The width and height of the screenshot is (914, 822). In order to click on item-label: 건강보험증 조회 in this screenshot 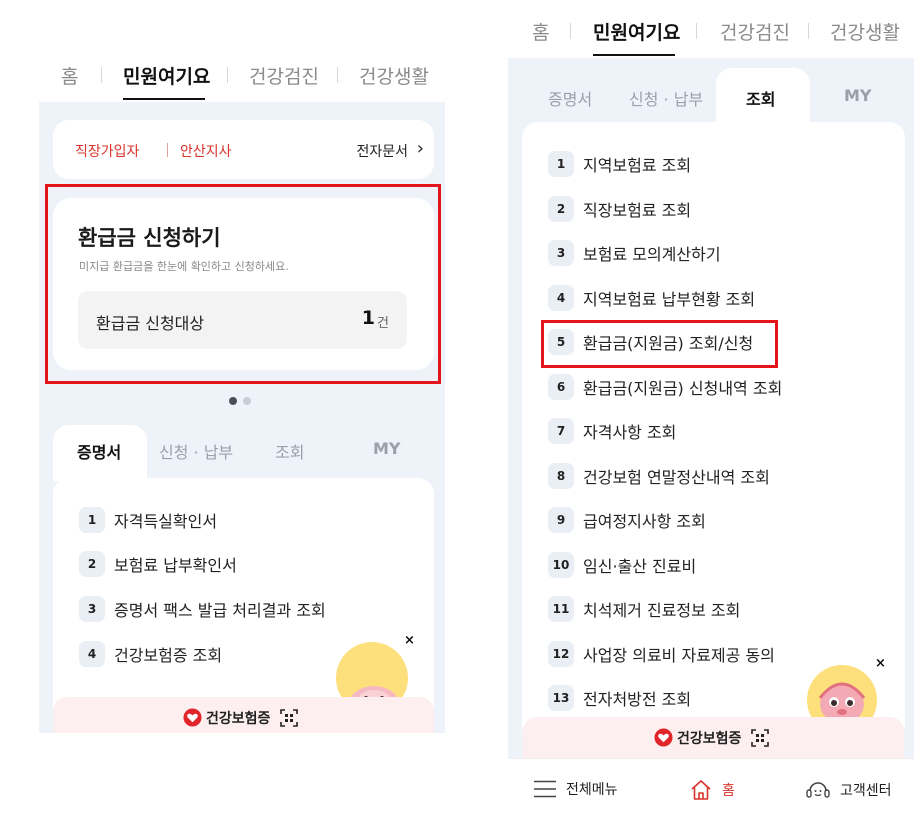, I will do `click(168, 655)`.